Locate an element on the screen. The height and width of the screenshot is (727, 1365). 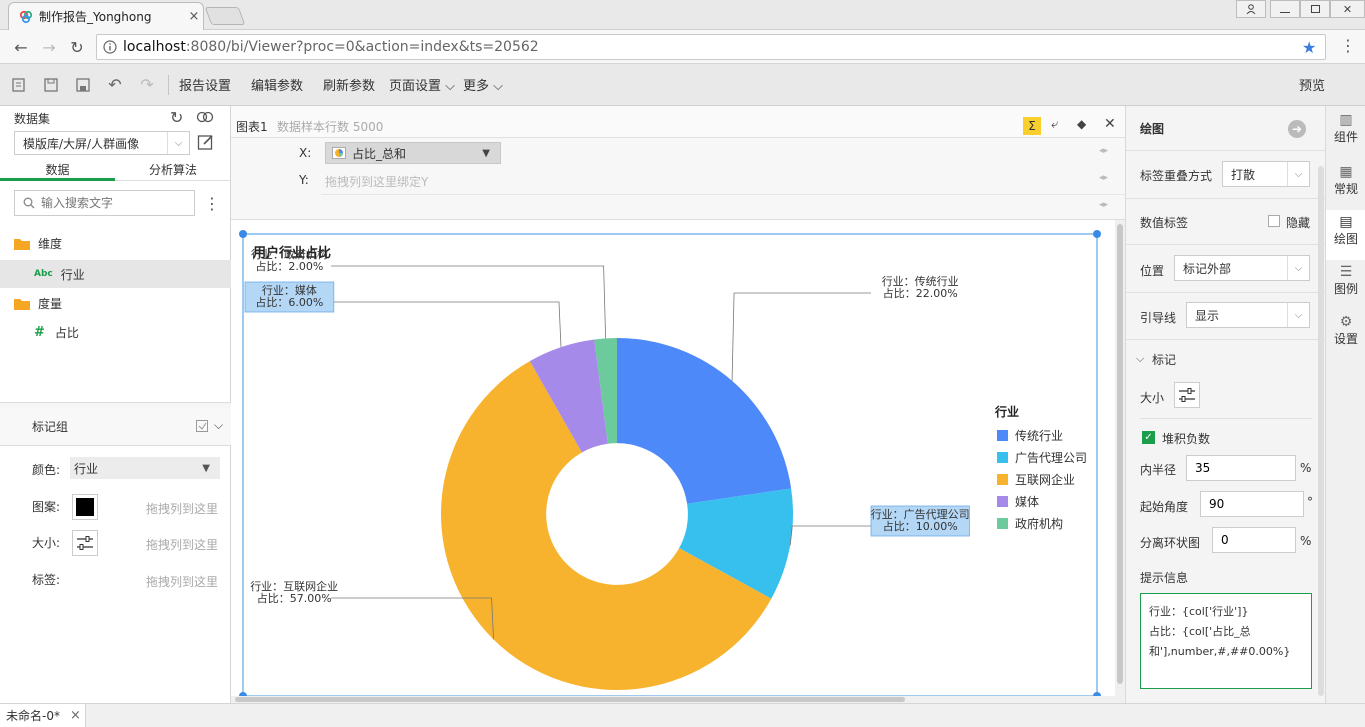
swap-axes-icon: ⤶ is located at coordinates (1054, 124).